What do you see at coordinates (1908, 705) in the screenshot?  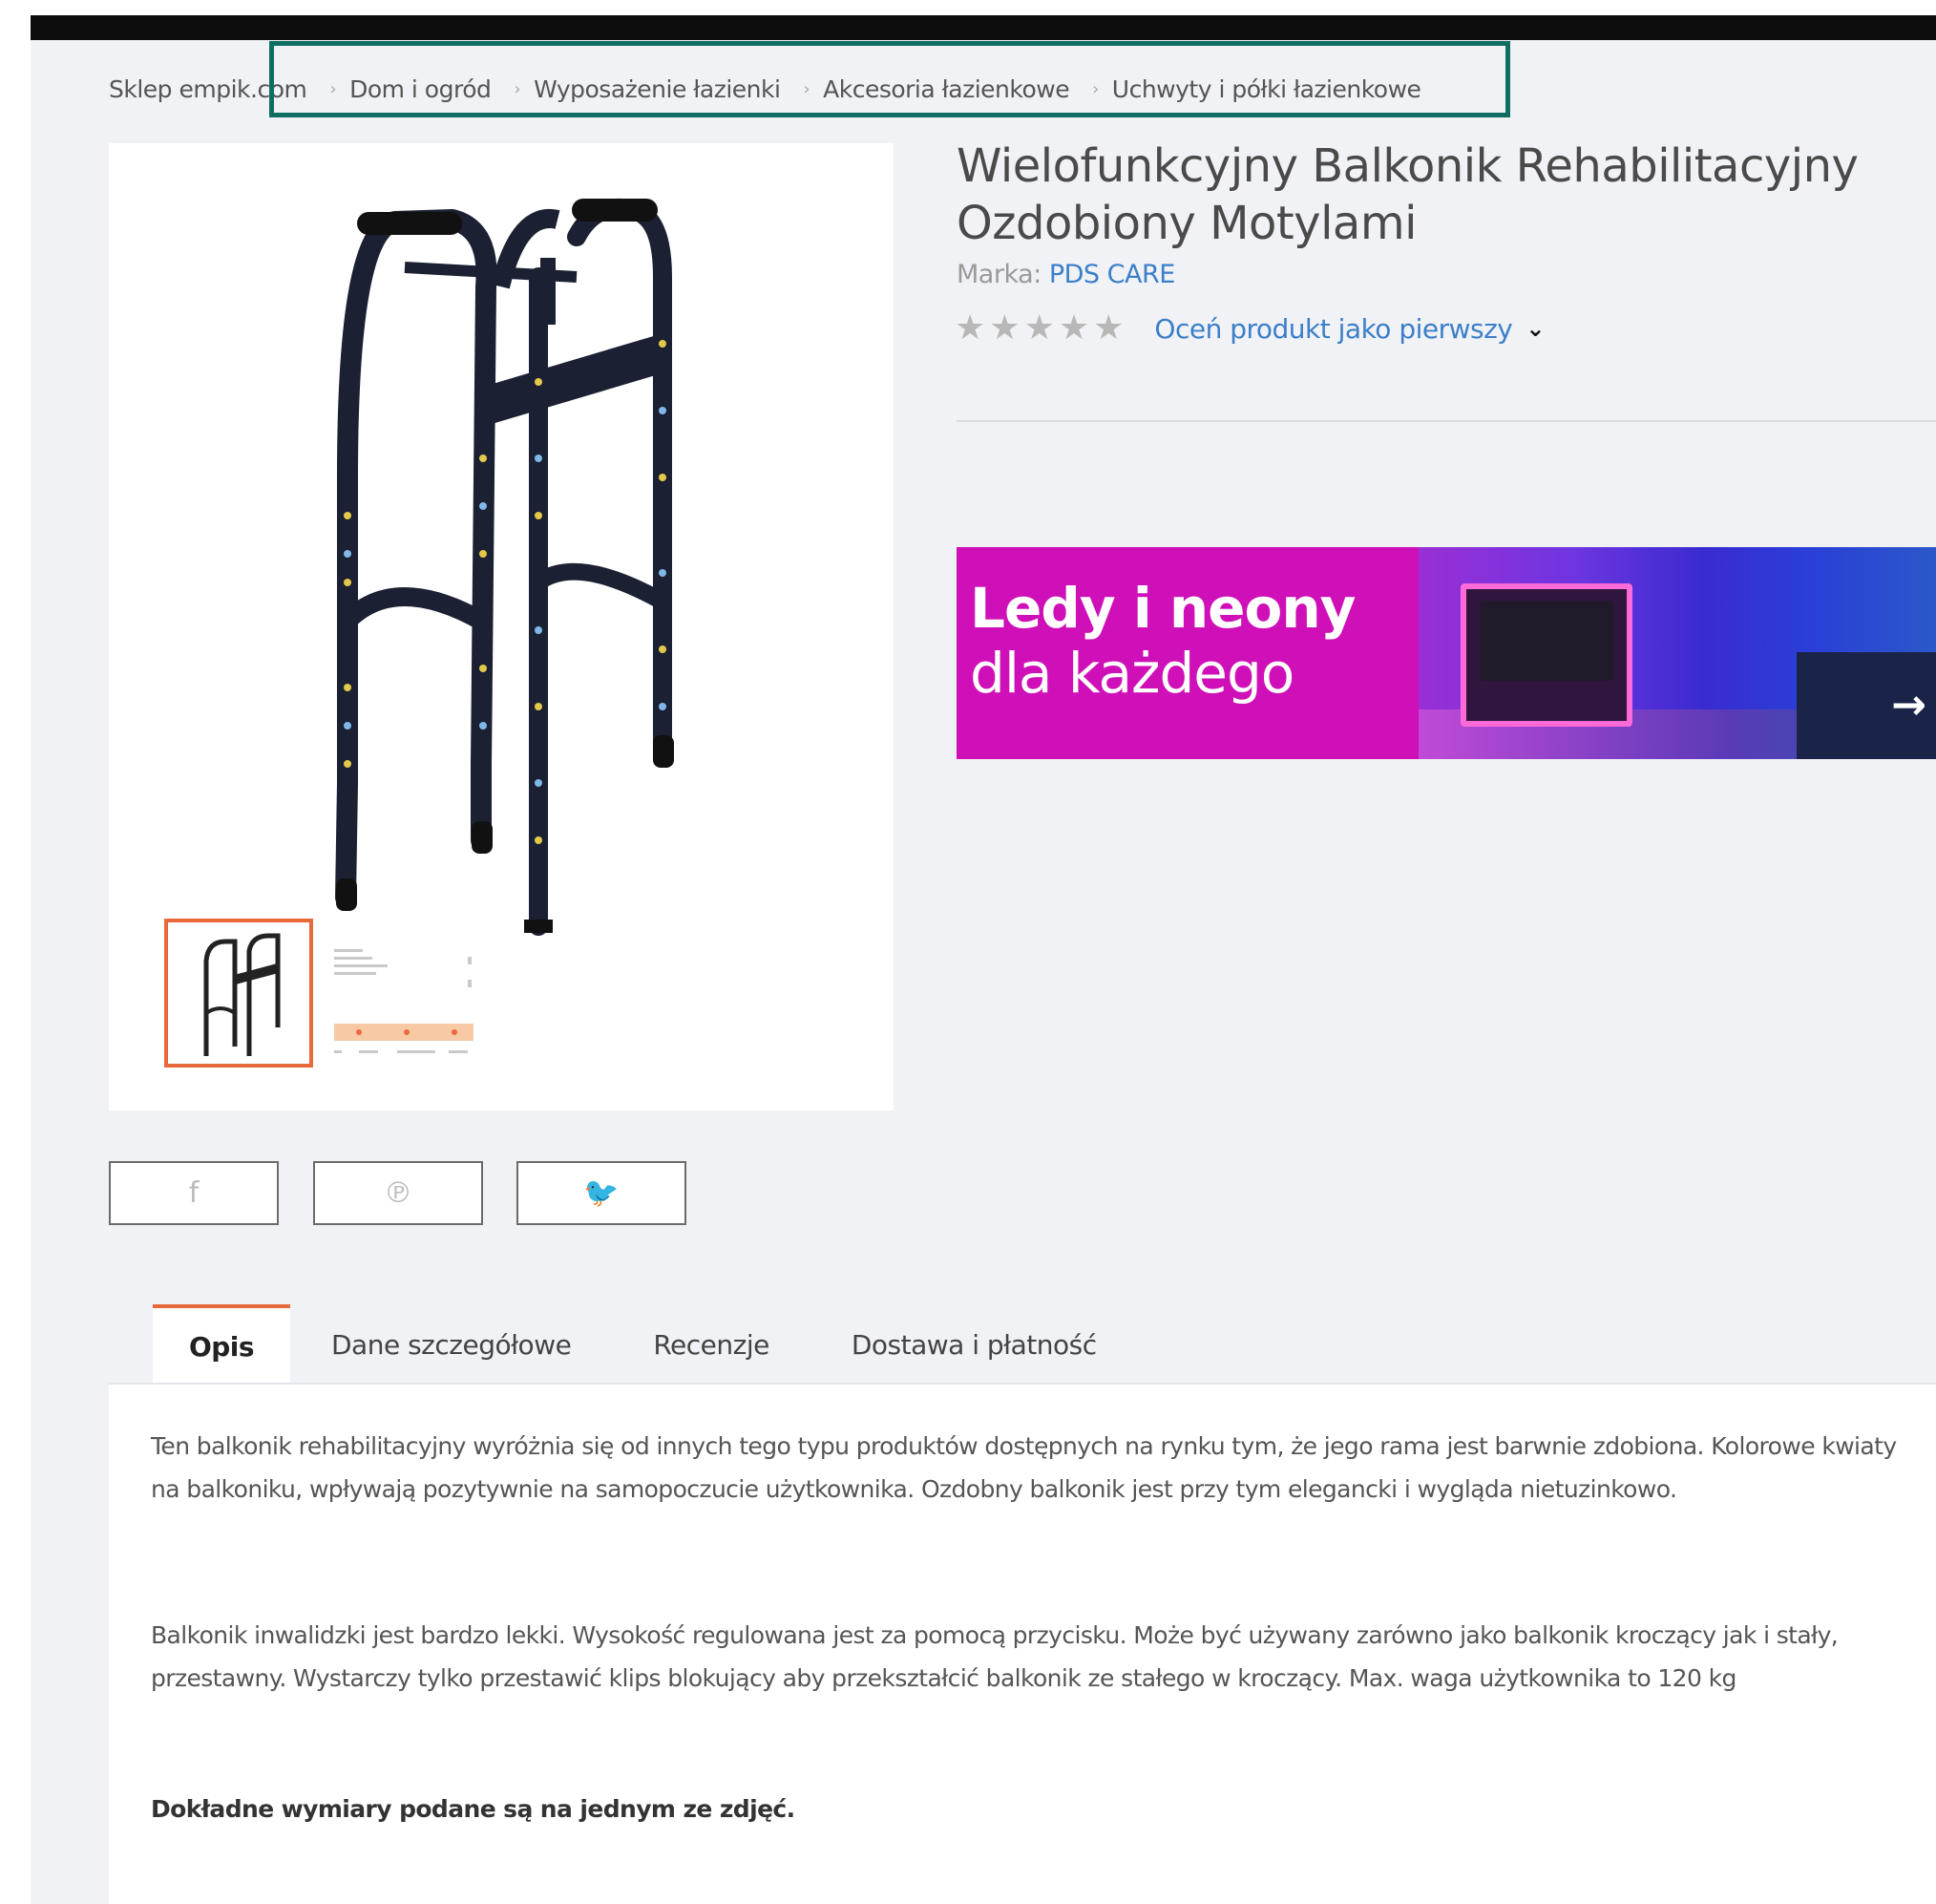 I see `arrow-right-icon: →` at bounding box center [1908, 705].